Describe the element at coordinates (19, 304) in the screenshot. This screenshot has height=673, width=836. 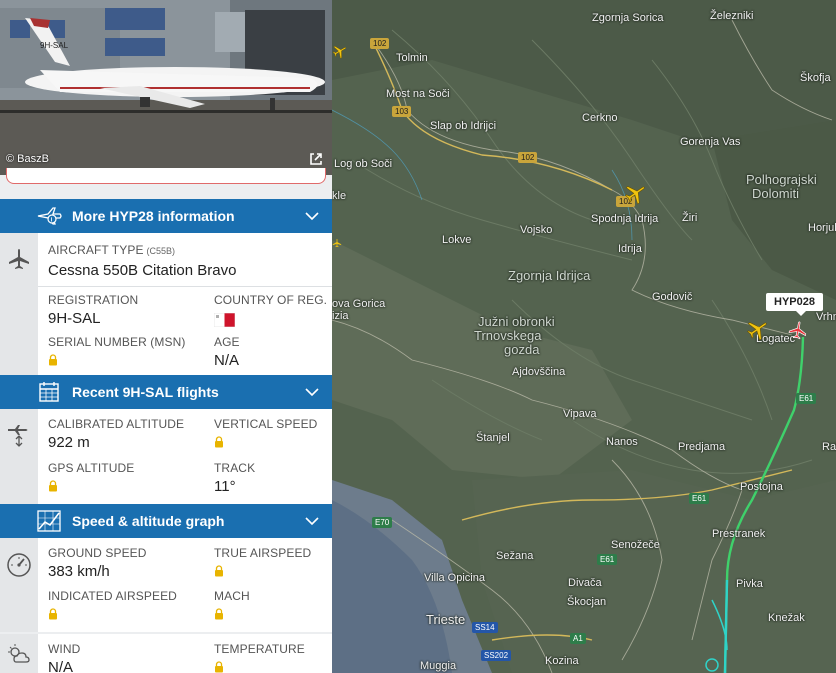
I see `aircraft-side` at that location.